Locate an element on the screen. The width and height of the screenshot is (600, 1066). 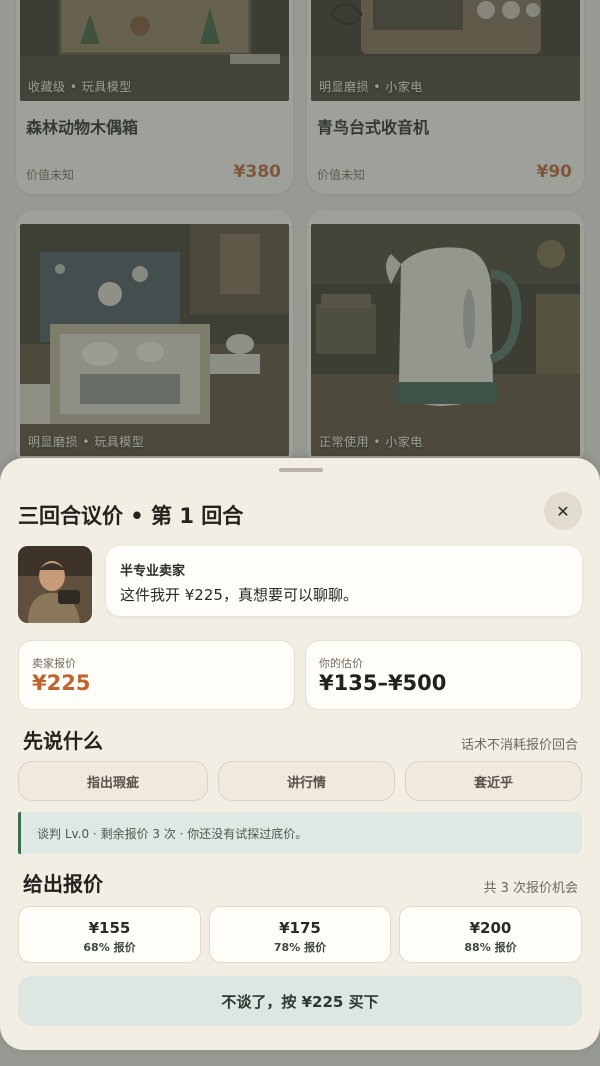
talk-option-market: 讲行情 is located at coordinates (306, 781).